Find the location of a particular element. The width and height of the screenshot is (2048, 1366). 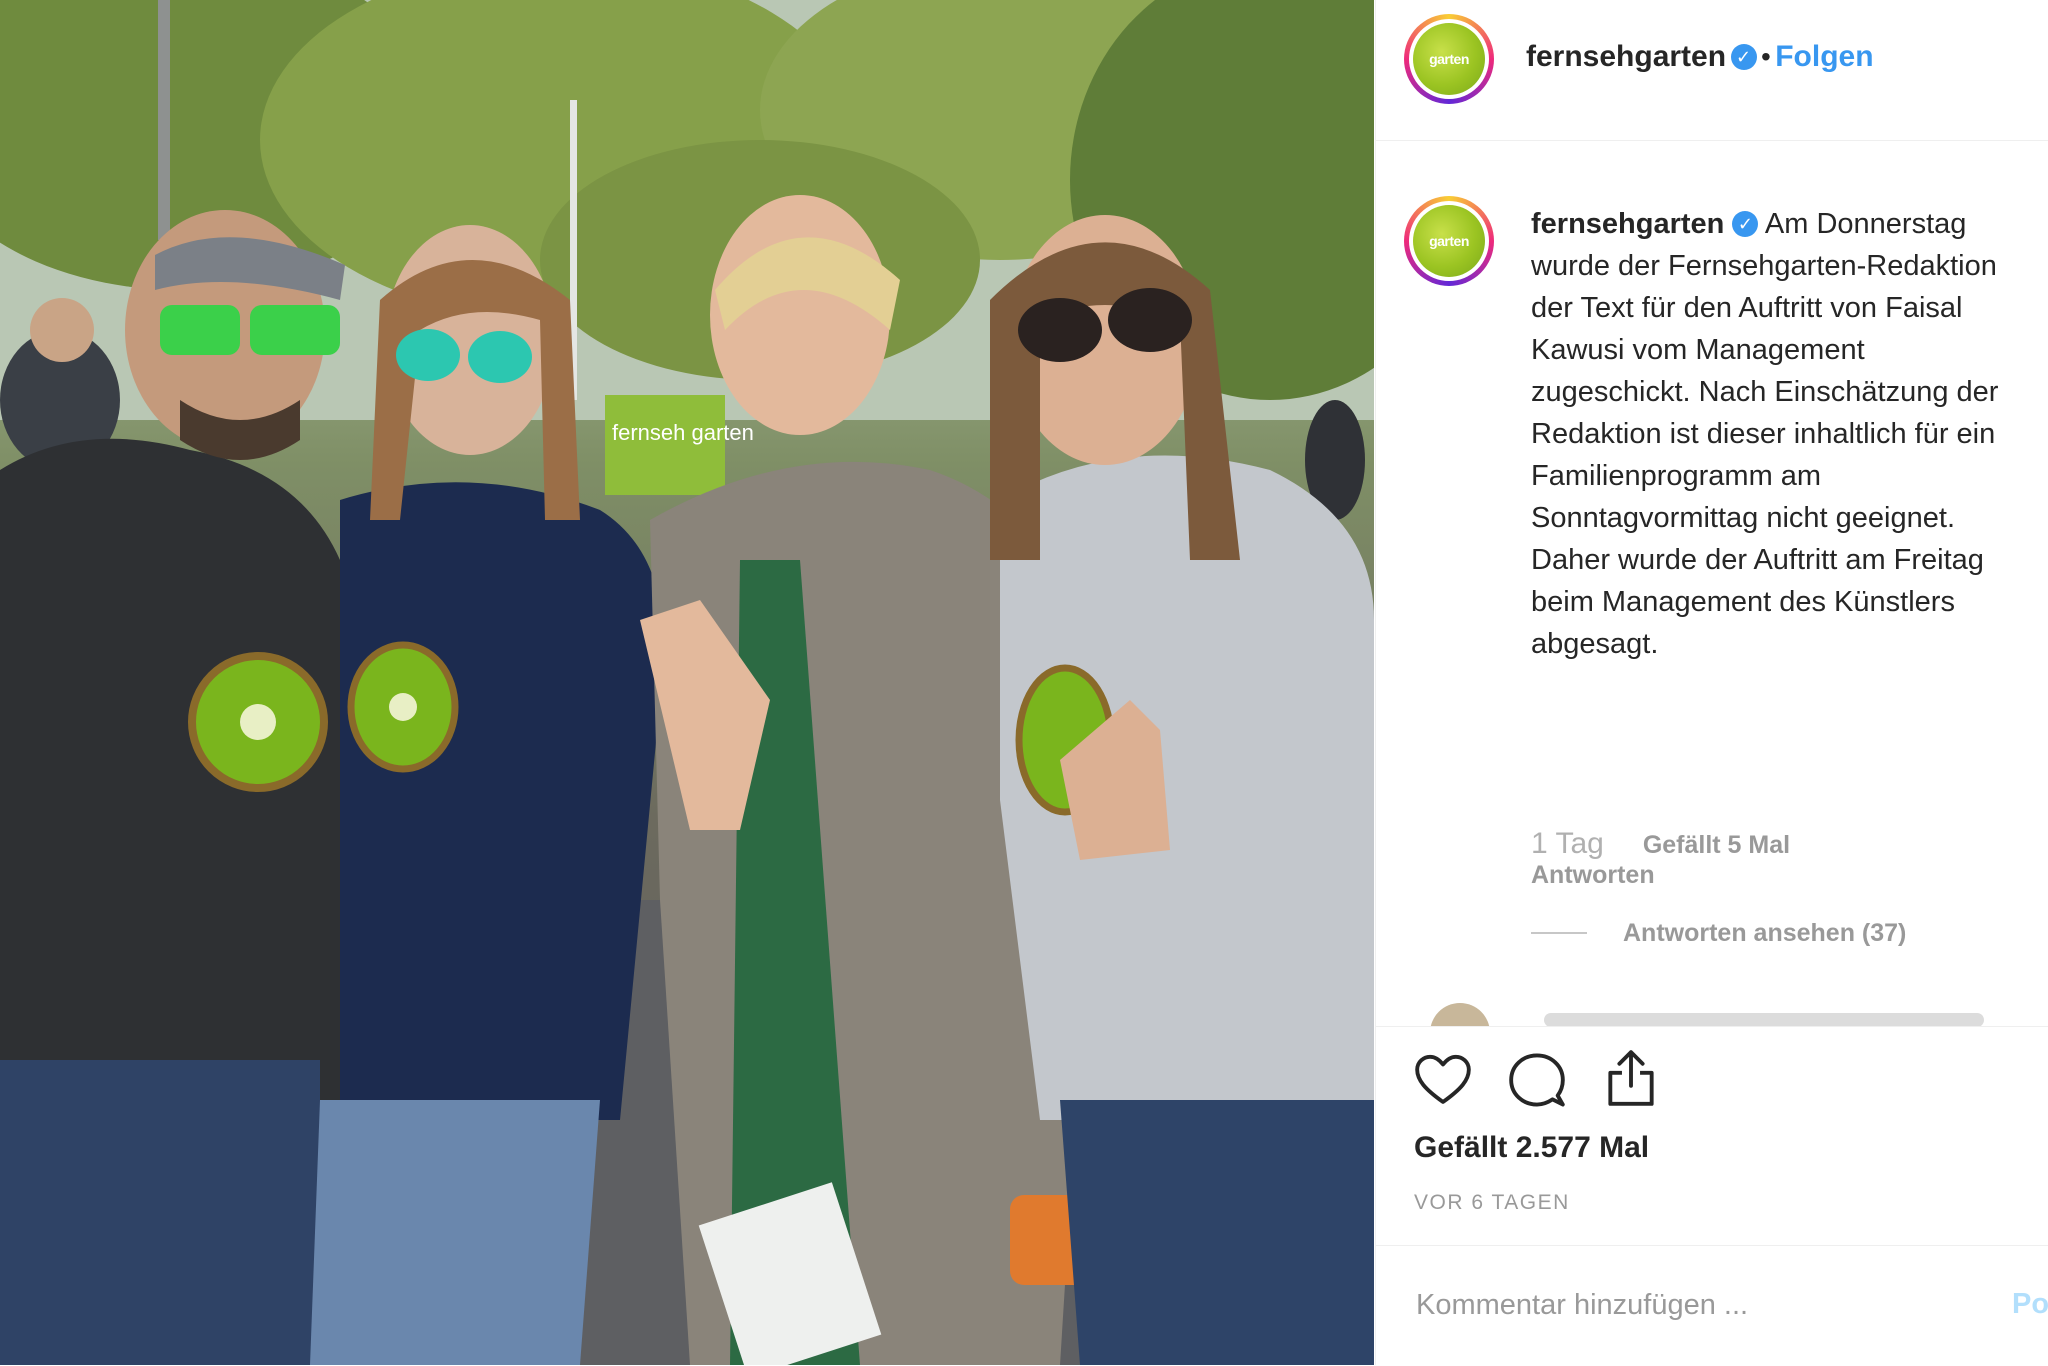

fernsehgarten-sign is located at coordinates (665, 445).